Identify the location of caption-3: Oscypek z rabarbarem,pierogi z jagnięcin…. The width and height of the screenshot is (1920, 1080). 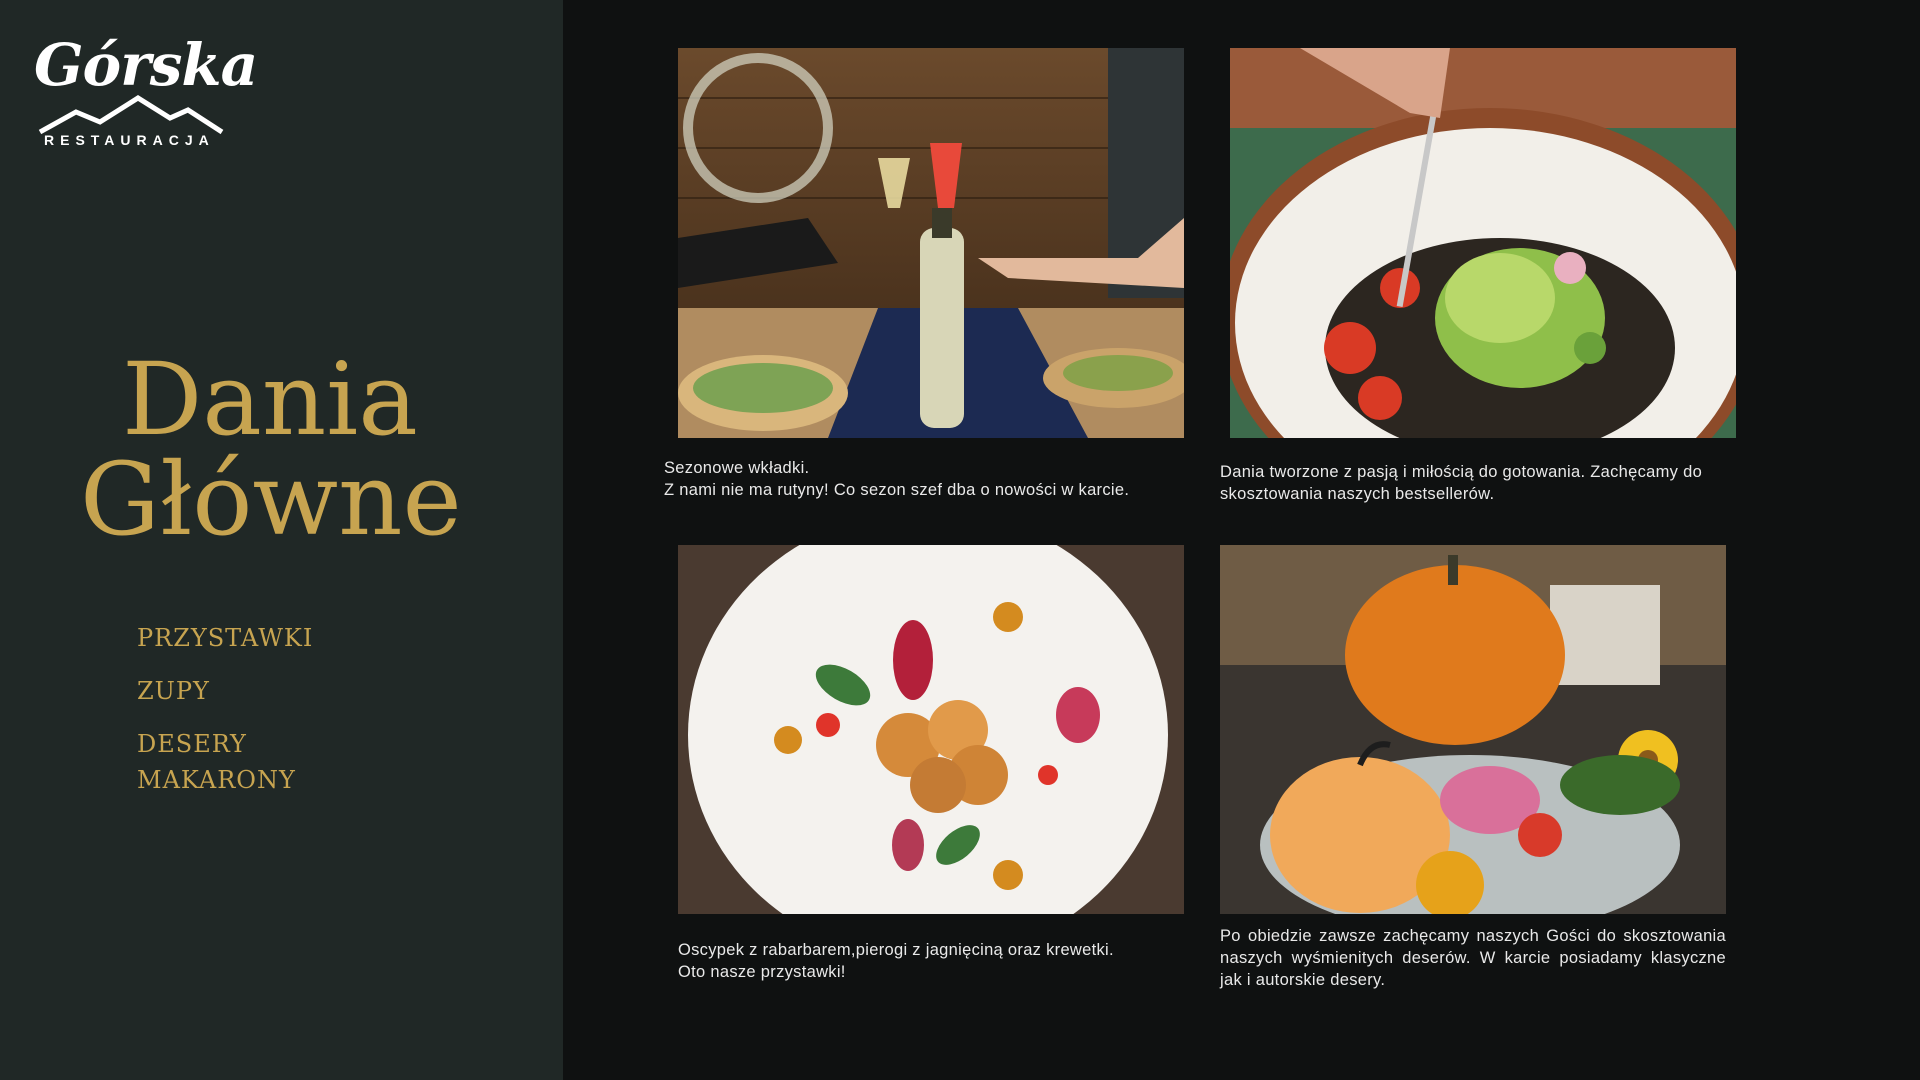
(938, 961).